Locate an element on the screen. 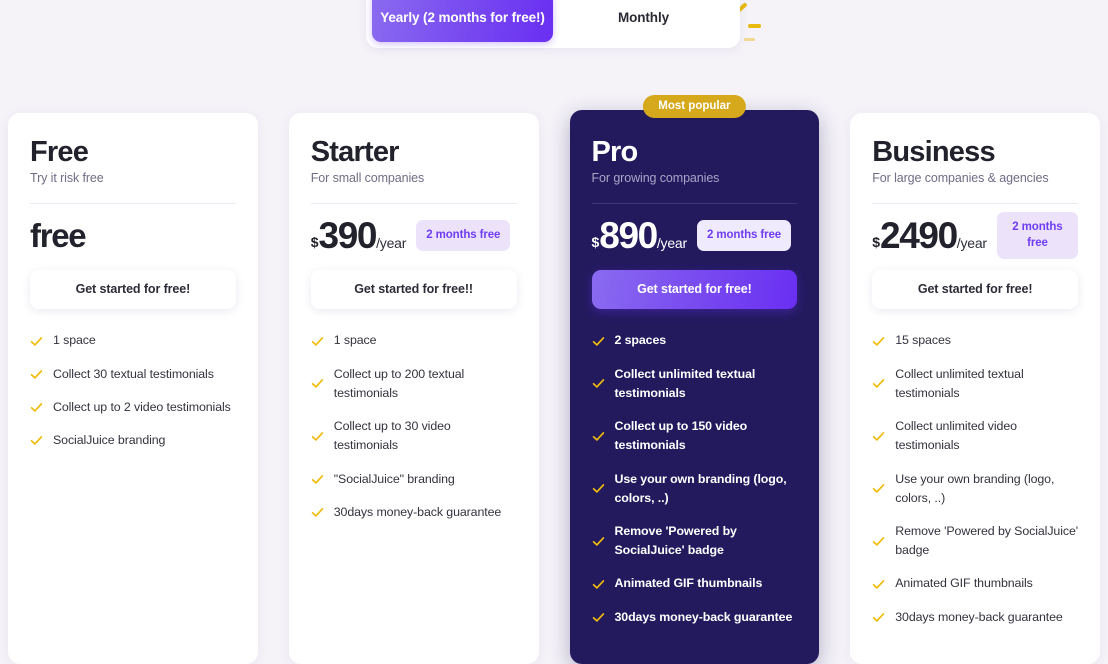 Image resolution: width=1108 pixels, height=664 pixels. feature-label: Animated GIF thumbnails is located at coordinates (964, 583).